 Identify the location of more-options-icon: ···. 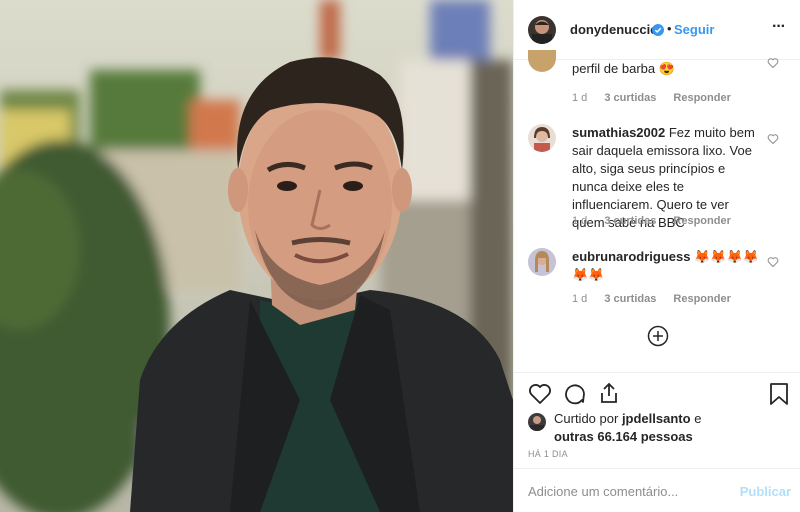
(779, 27).